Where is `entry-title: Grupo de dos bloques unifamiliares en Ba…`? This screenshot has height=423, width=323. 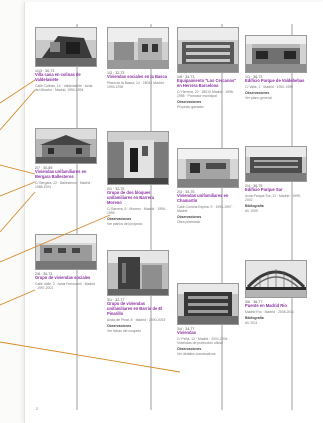
entry-title: Grupo de dos bloques unifamiliares en Ba… is located at coordinates (130, 197).